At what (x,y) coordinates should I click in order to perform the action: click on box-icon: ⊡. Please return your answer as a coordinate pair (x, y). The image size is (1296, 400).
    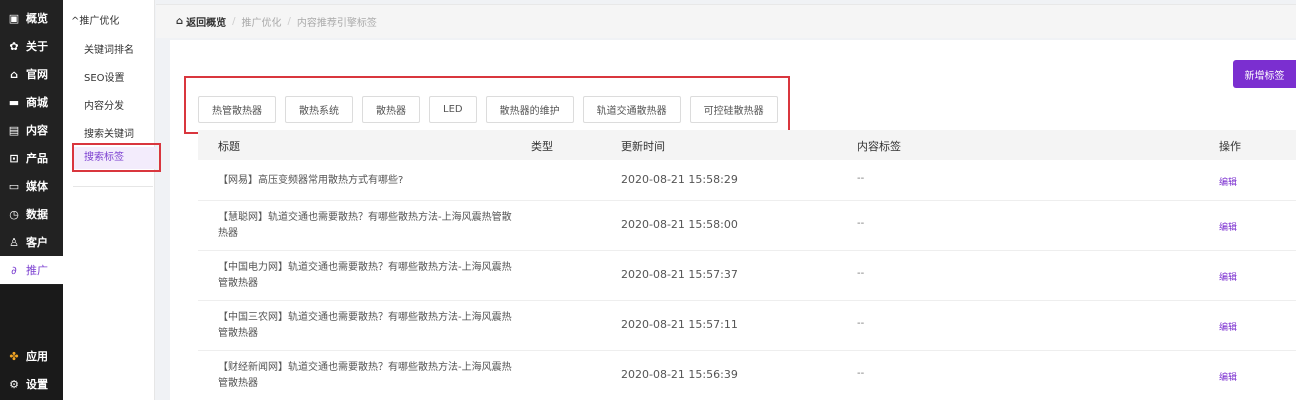
    Looking at the image, I should click on (14, 158).